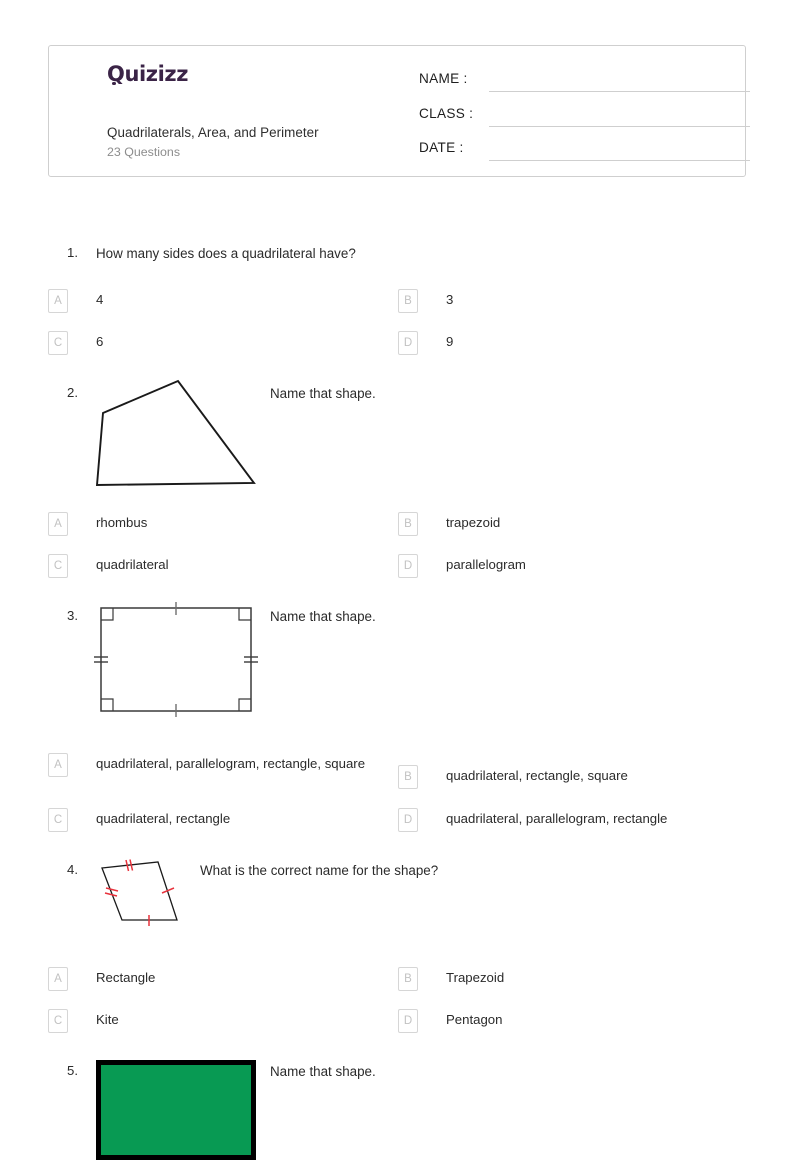  What do you see at coordinates (446, 113) in the screenshot?
I see `class-field-label: CLASS :` at bounding box center [446, 113].